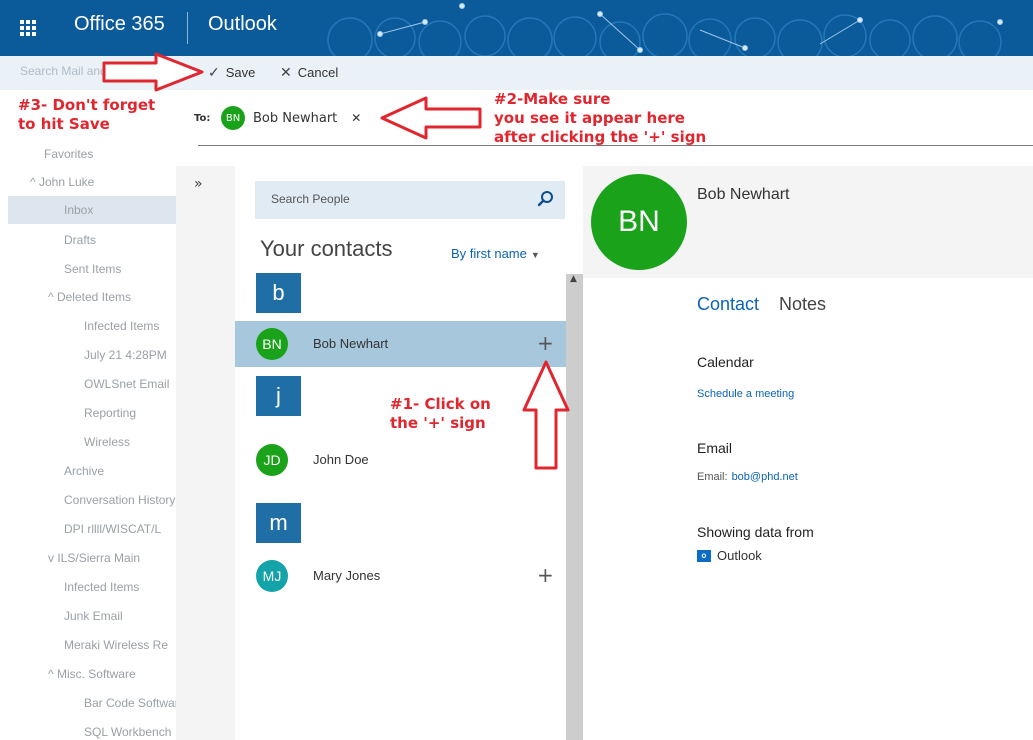 This screenshot has height=740, width=1033. What do you see at coordinates (535, 255) in the screenshot?
I see `chevron-down-icon: ▼` at bounding box center [535, 255].